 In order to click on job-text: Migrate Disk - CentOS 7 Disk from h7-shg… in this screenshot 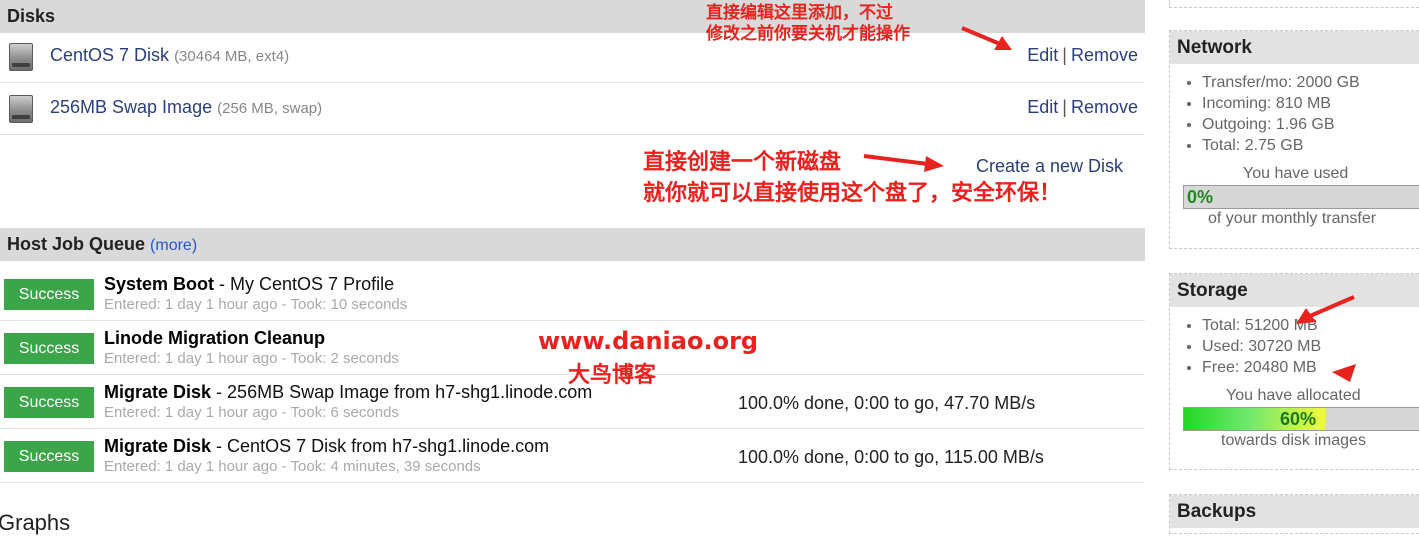, I will do `click(326, 455)`.